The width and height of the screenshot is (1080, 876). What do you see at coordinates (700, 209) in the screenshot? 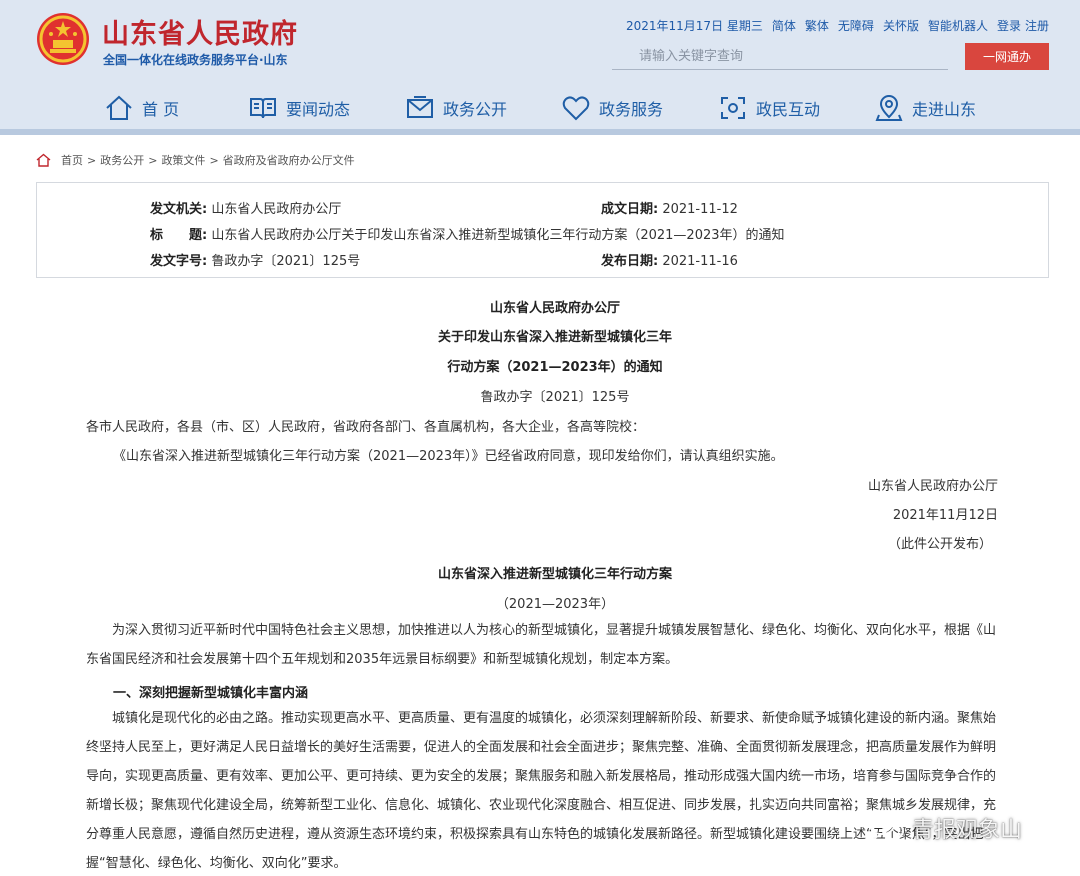
I see `date-value: 2021-11-12` at bounding box center [700, 209].